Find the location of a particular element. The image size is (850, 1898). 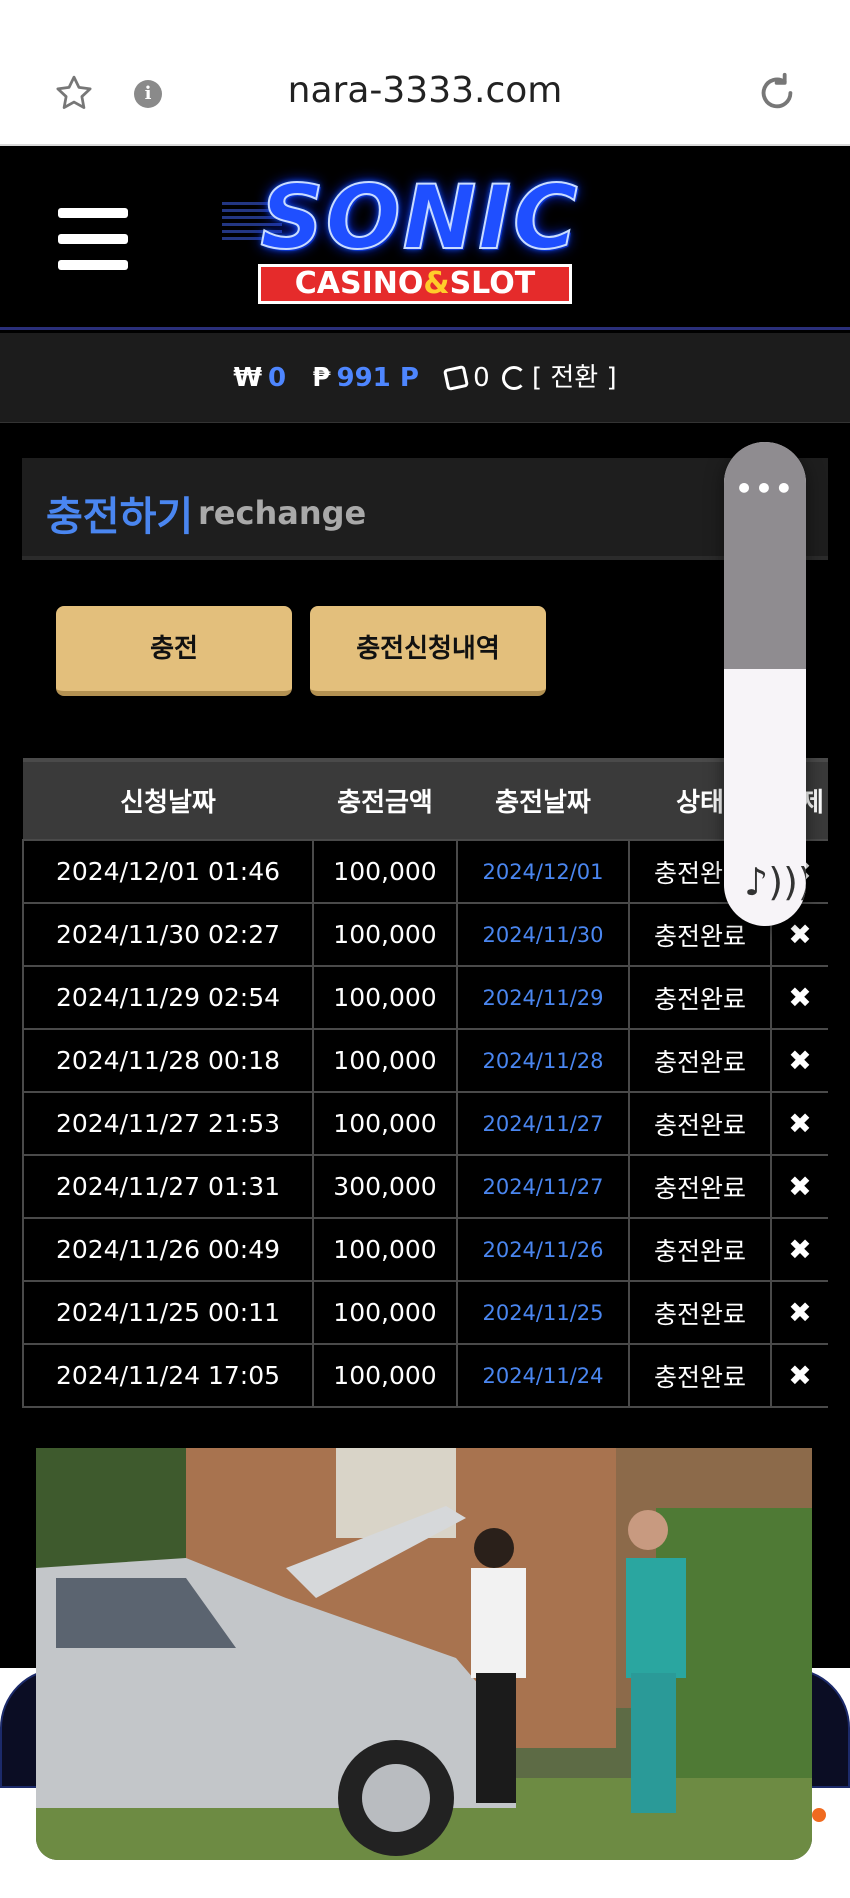

header-charge-date: 충전날짜 is located at coordinates (543, 799).